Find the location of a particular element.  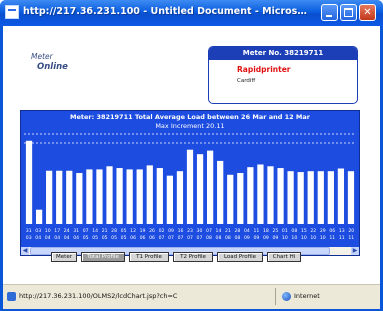

x-tick-label-day: 28 is located at coordinates (114, 231).